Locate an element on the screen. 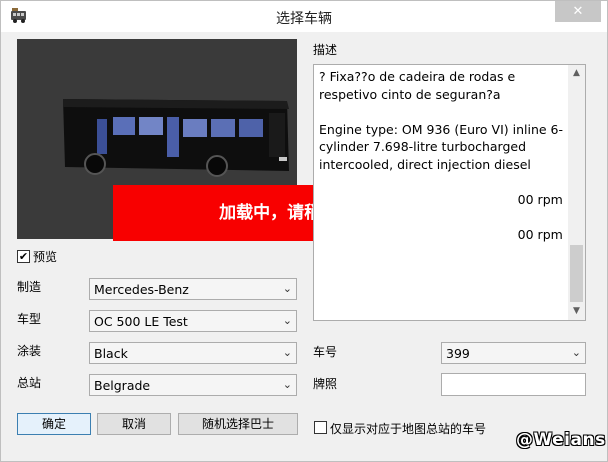 The height and width of the screenshot is (462, 608). depot-filter-checkbox is located at coordinates (320, 427).